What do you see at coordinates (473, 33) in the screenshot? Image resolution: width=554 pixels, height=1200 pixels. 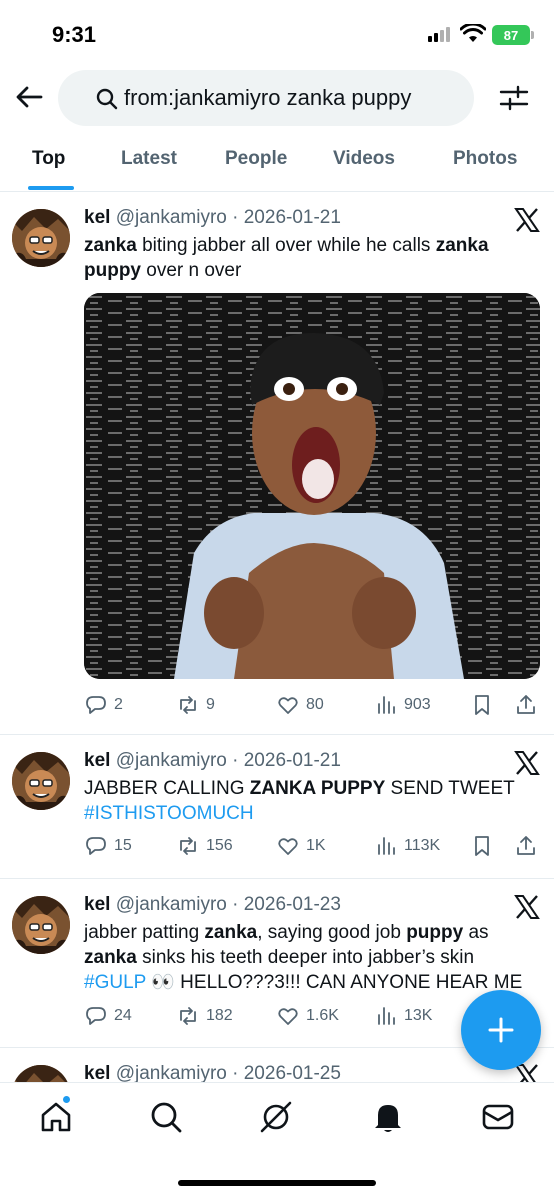 I see `wifi-icon` at bounding box center [473, 33].